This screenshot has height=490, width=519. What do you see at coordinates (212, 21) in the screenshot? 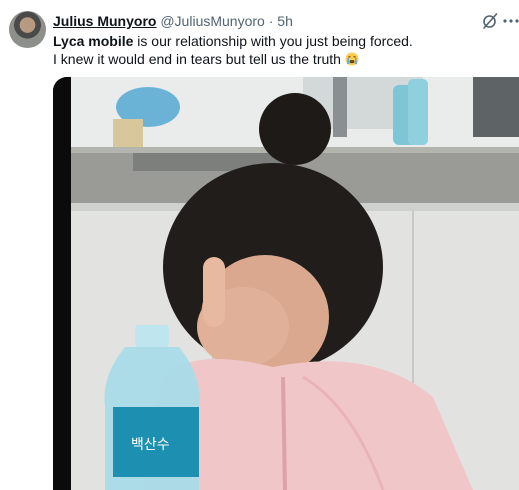
I see `author-handle: @JuliusMunyoro` at bounding box center [212, 21].